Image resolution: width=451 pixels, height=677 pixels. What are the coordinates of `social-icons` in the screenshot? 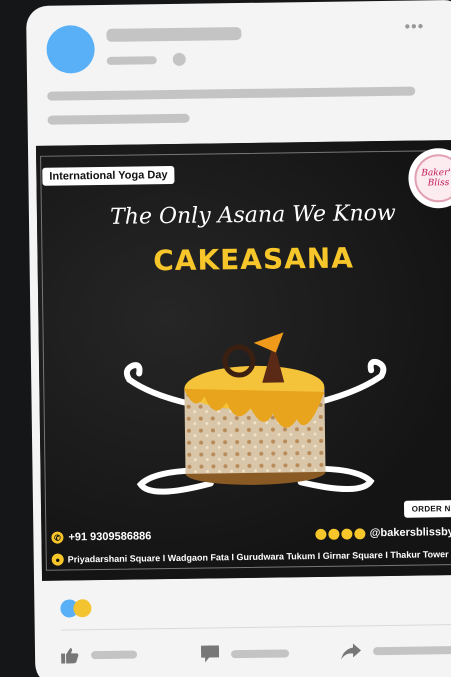 It's located at (340, 533).